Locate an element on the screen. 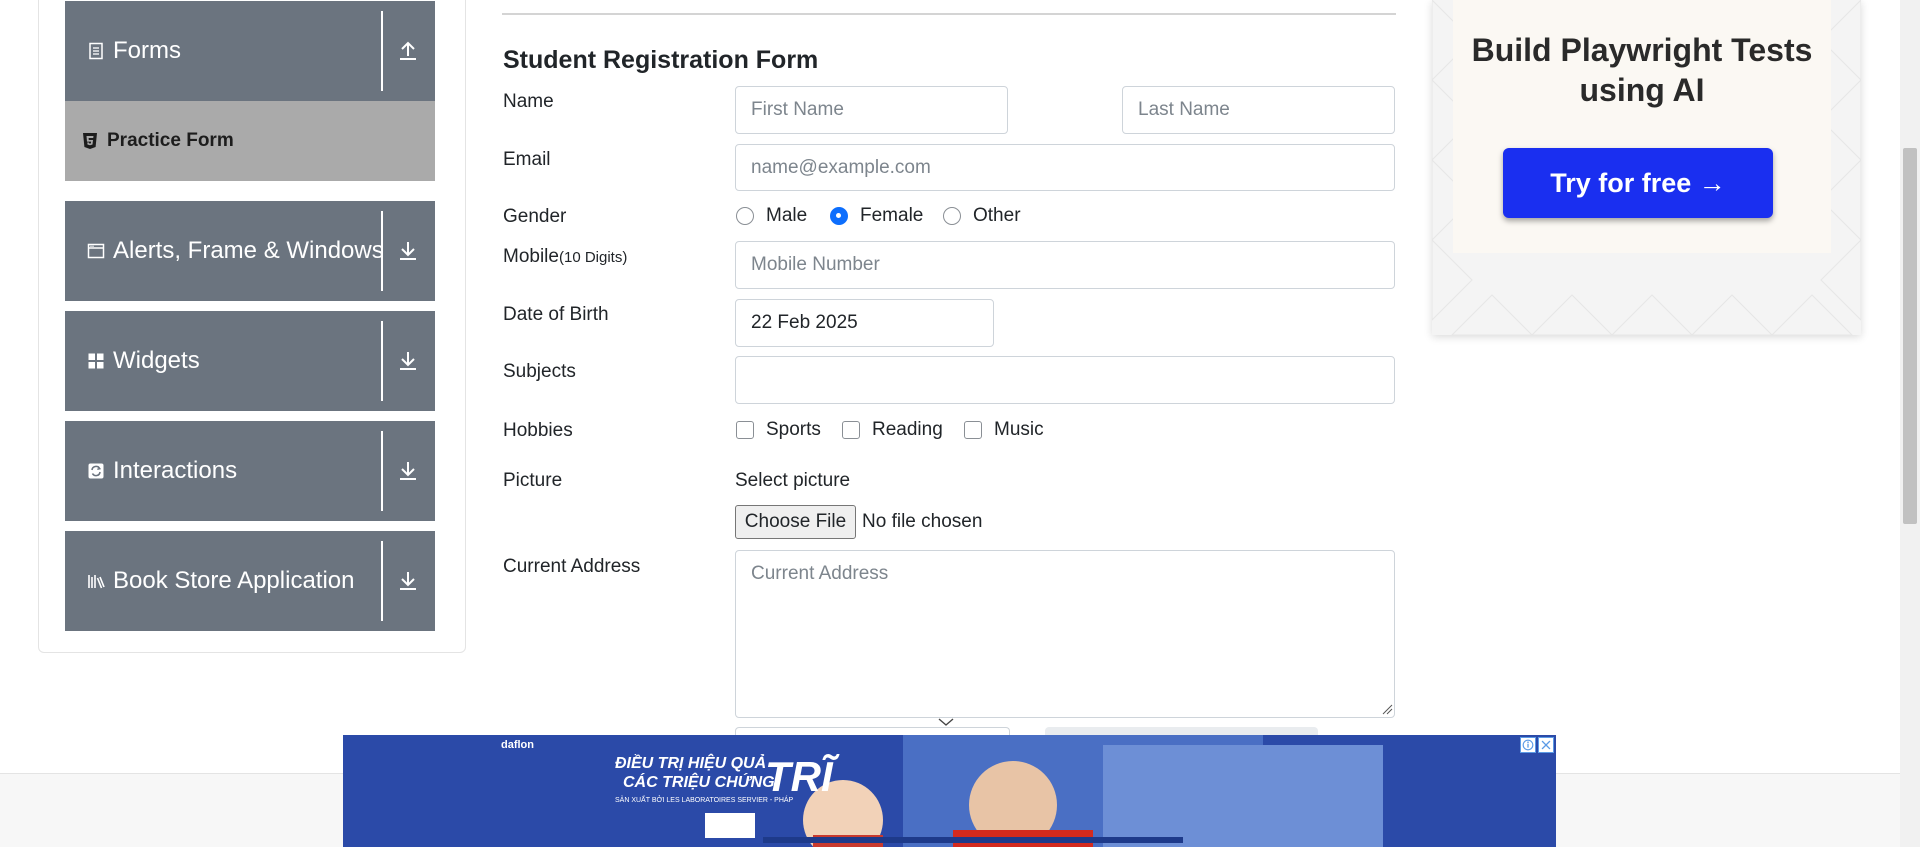 This screenshot has height=847, width=1920. mobile-hint: (10 Digits) is located at coordinates (593, 257).